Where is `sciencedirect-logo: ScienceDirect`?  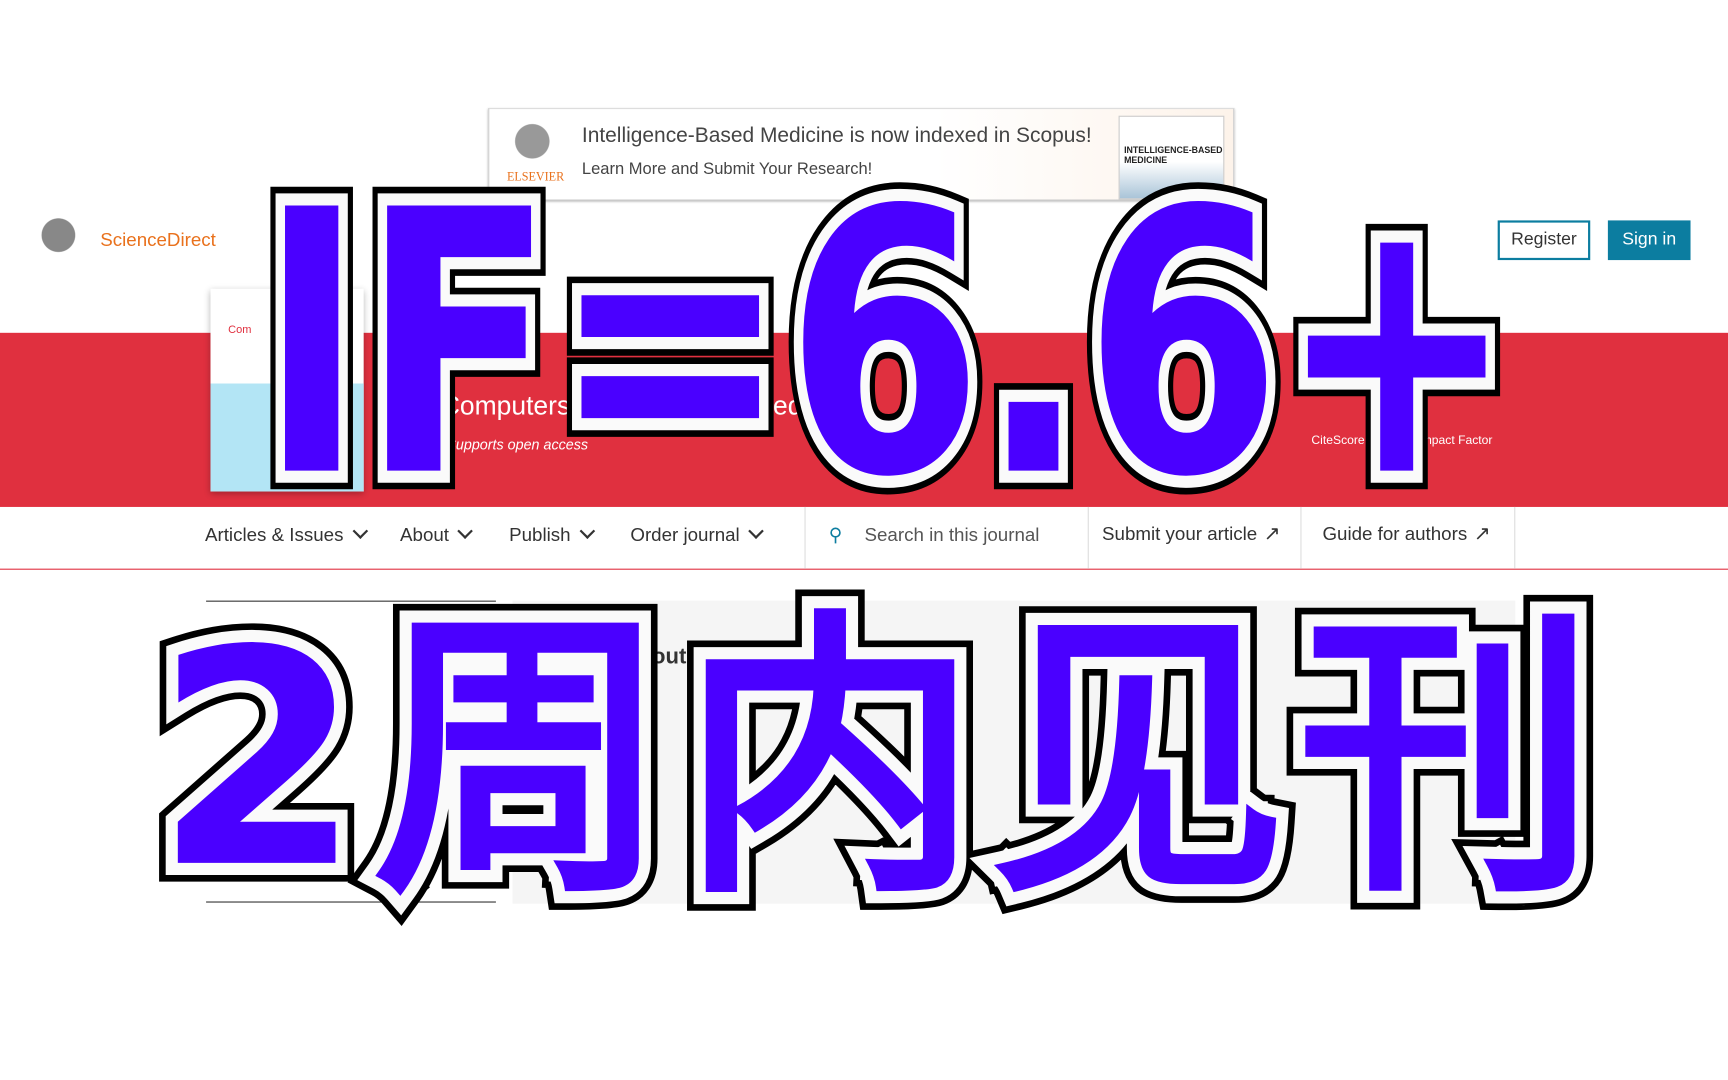
sciencedirect-logo: ScienceDirect is located at coordinates (158, 240).